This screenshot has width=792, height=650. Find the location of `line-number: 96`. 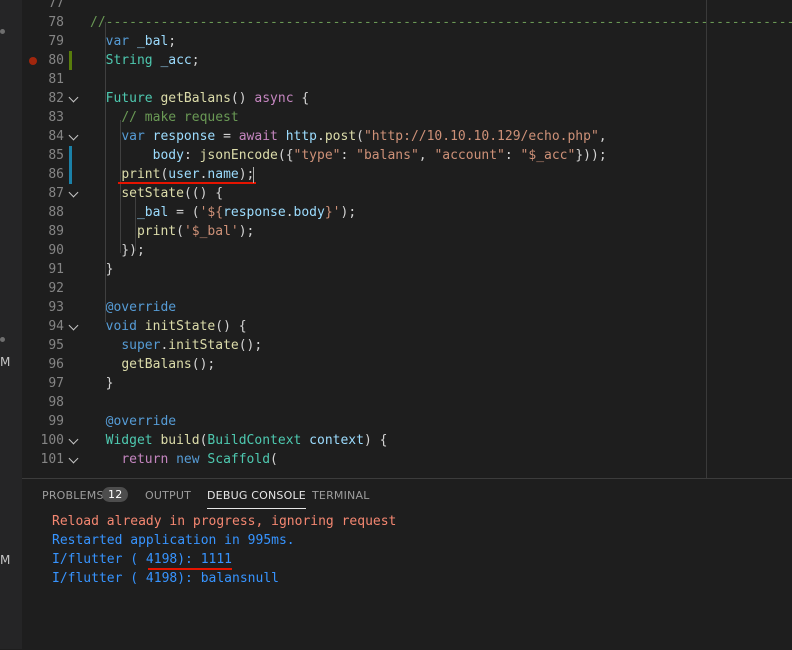

line-number: 96 is located at coordinates (56, 364).